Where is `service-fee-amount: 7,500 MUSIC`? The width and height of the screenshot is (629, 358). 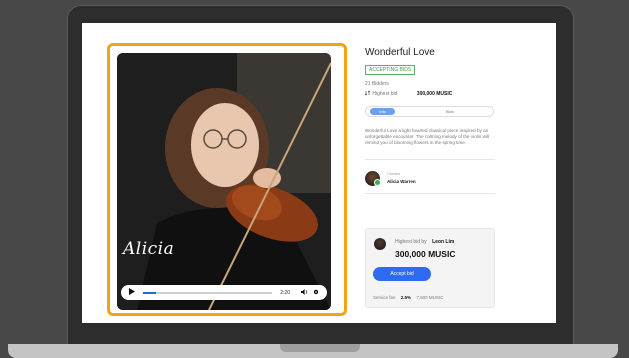
service-fee-amount: 7,500 MUSIC is located at coordinates (430, 297).